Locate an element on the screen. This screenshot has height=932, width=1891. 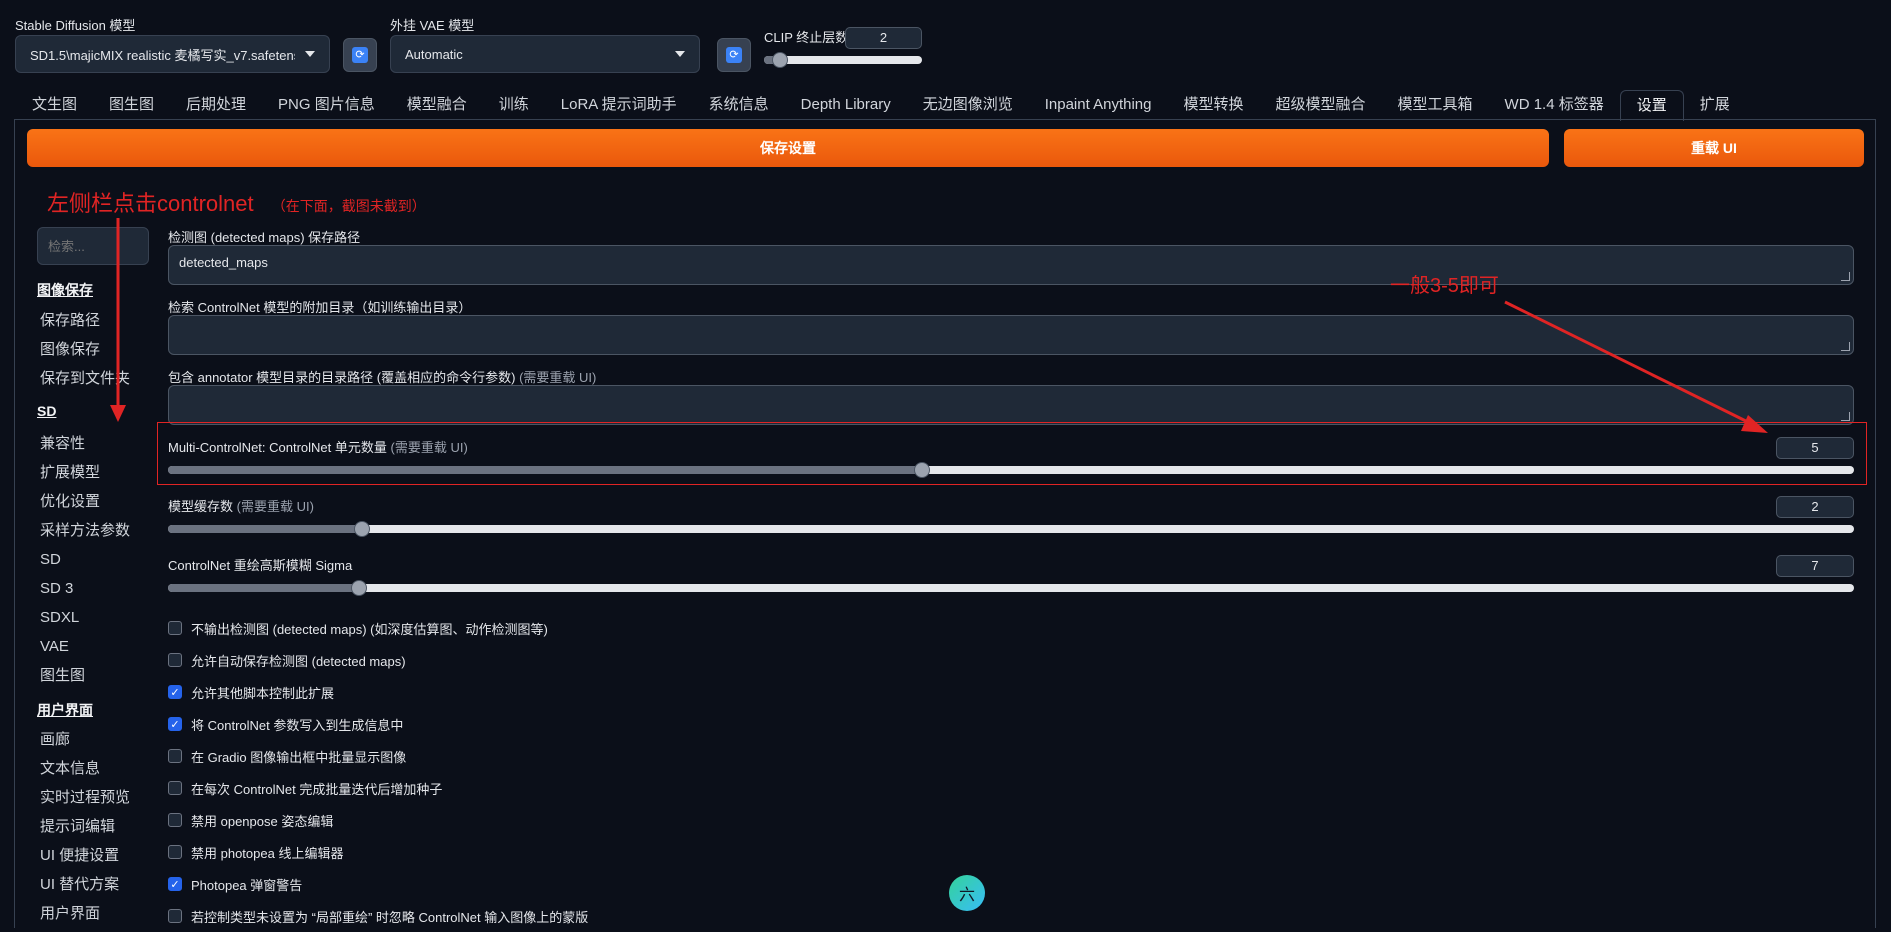
arrow-right-head is located at coordinates (1754, 424).